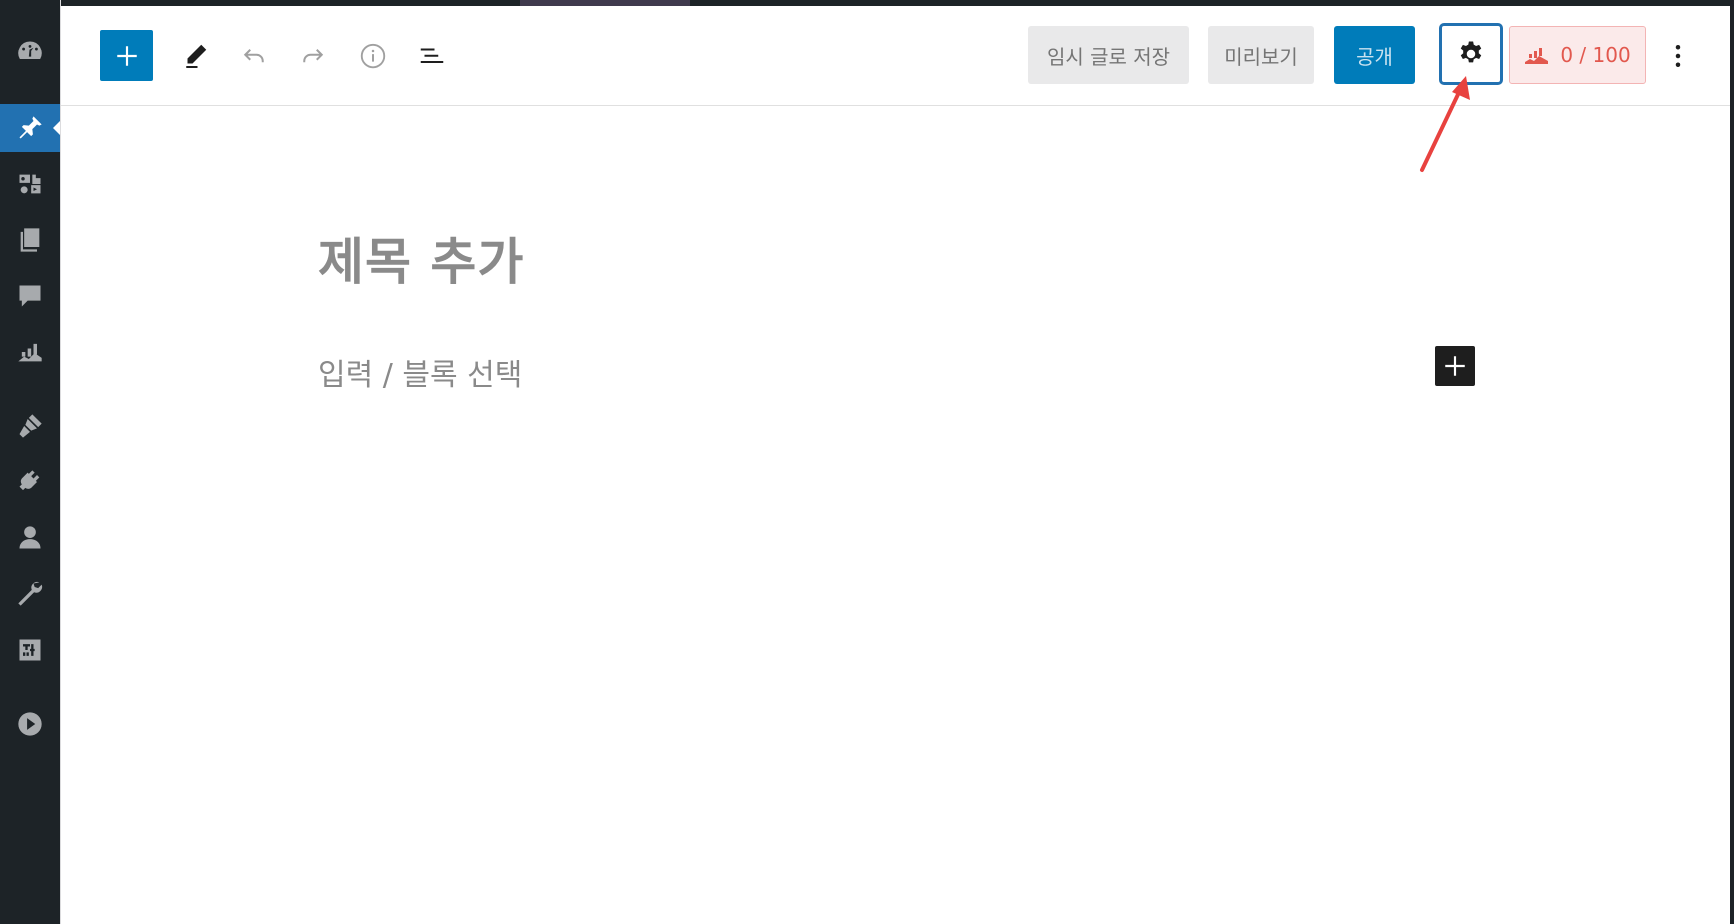 This screenshot has height=924, width=1734. I want to click on redo-icon, so click(313, 56).